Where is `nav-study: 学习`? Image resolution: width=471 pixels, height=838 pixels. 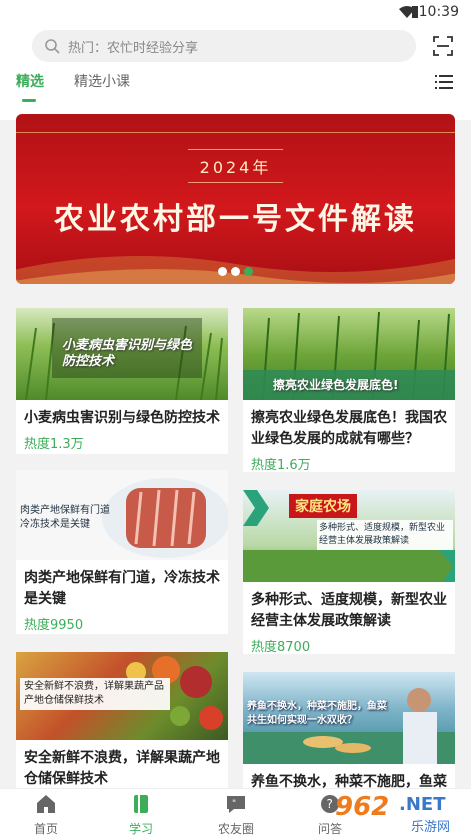
nav-study: 学习 is located at coordinates (141, 815).